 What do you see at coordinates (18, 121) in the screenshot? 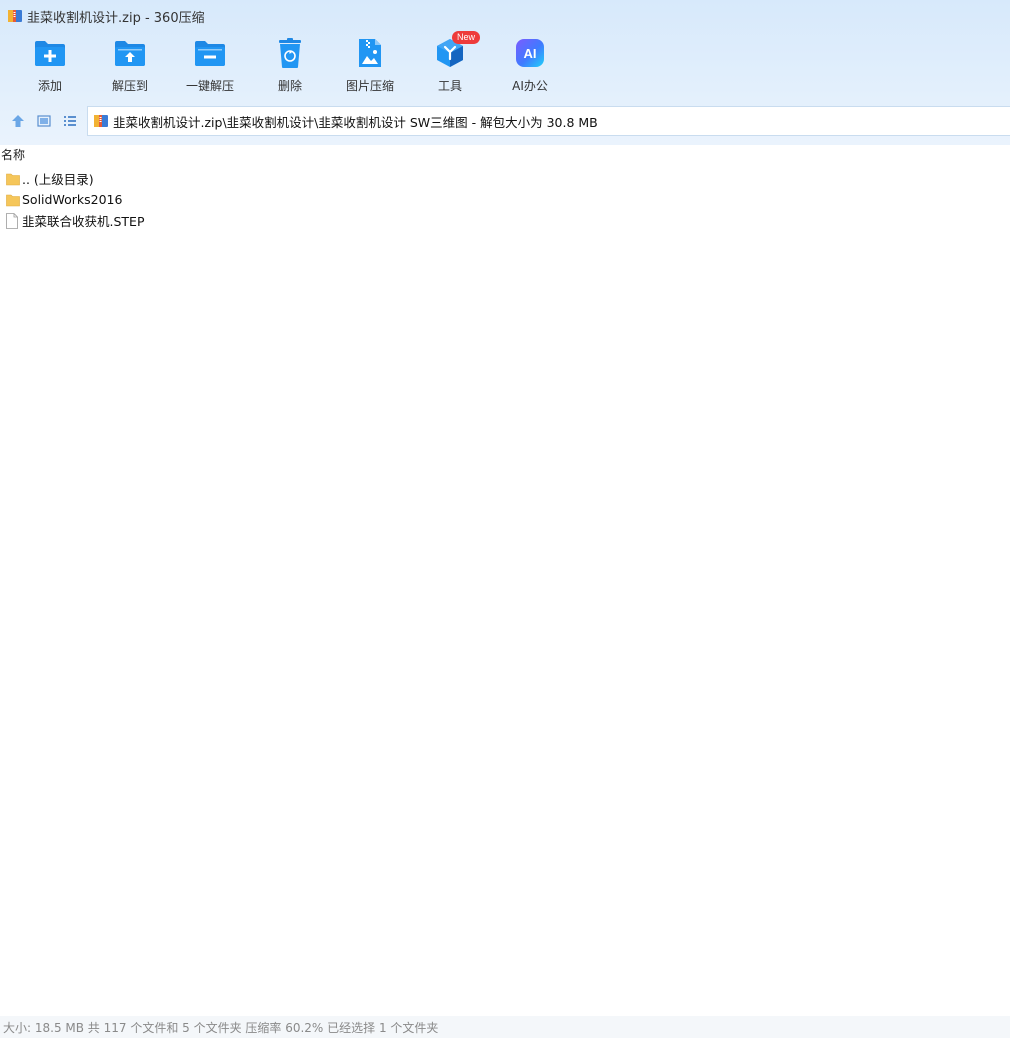
I see `up-arrow-icon` at bounding box center [18, 121].